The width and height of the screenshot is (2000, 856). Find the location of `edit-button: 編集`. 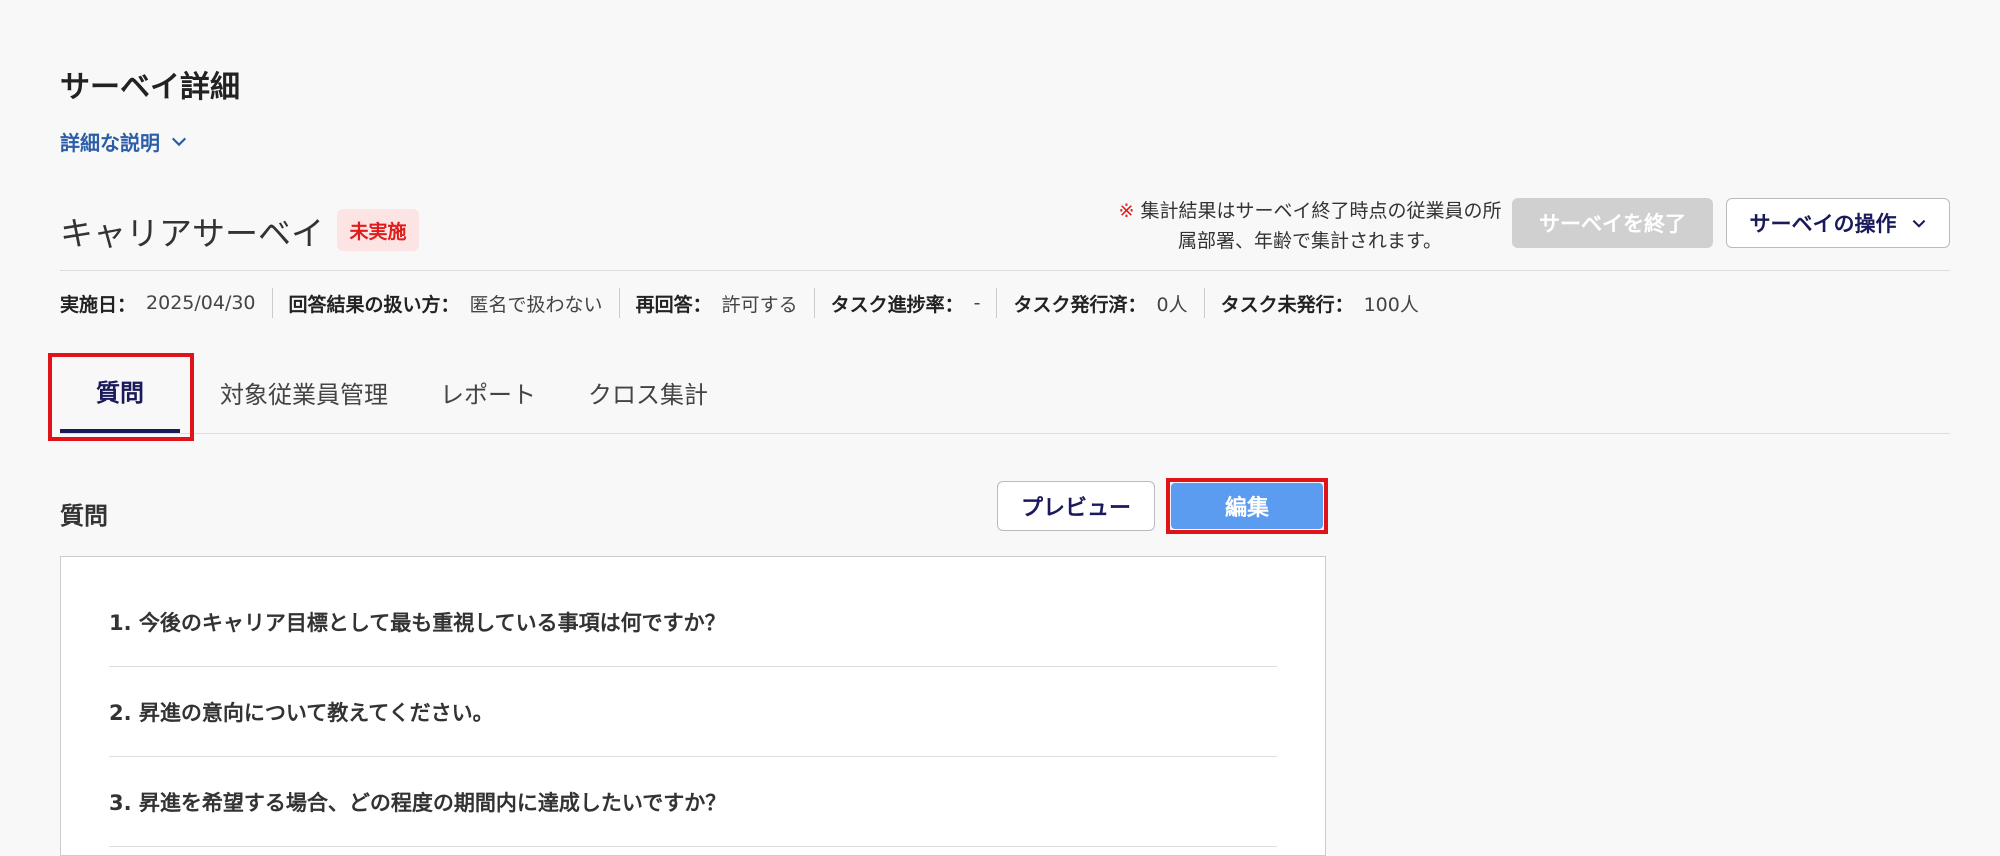

edit-button: 編集 is located at coordinates (1247, 506).